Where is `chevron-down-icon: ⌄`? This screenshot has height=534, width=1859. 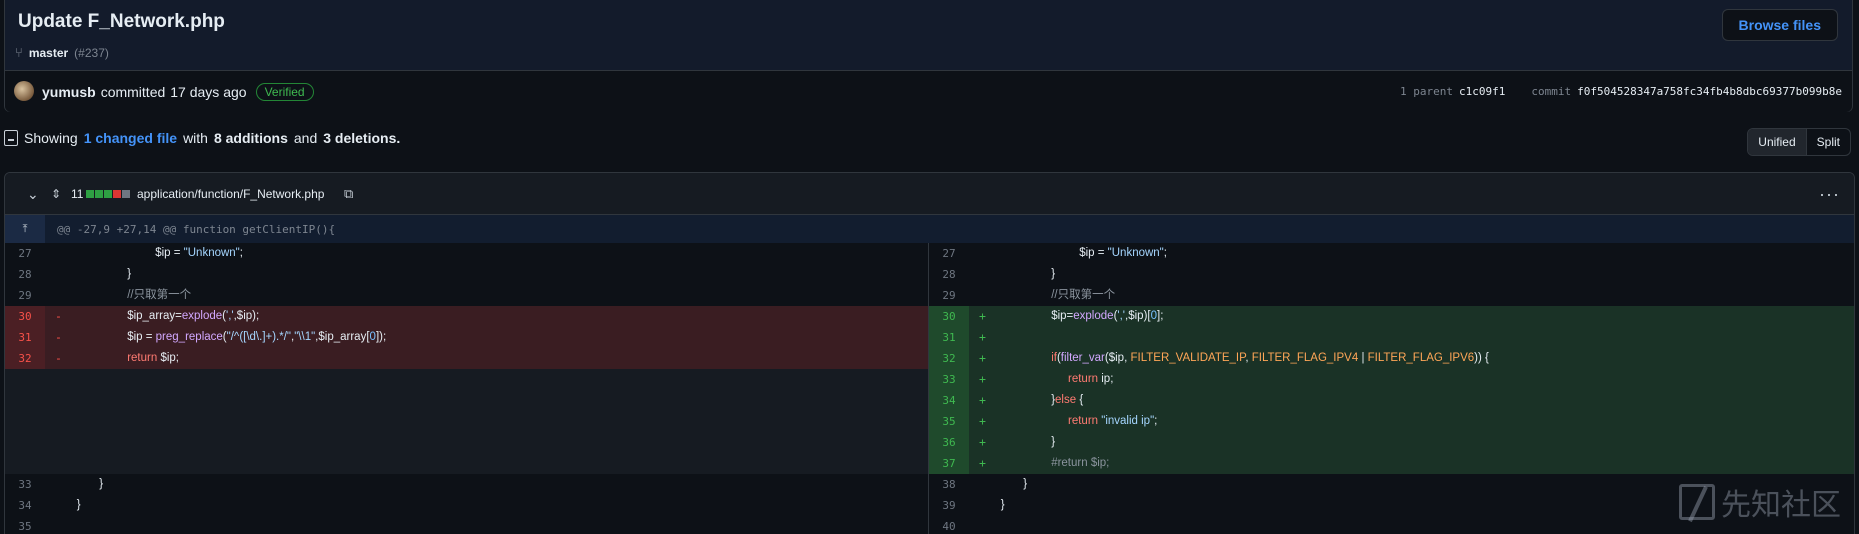
chevron-down-icon: ⌄ is located at coordinates (33, 194).